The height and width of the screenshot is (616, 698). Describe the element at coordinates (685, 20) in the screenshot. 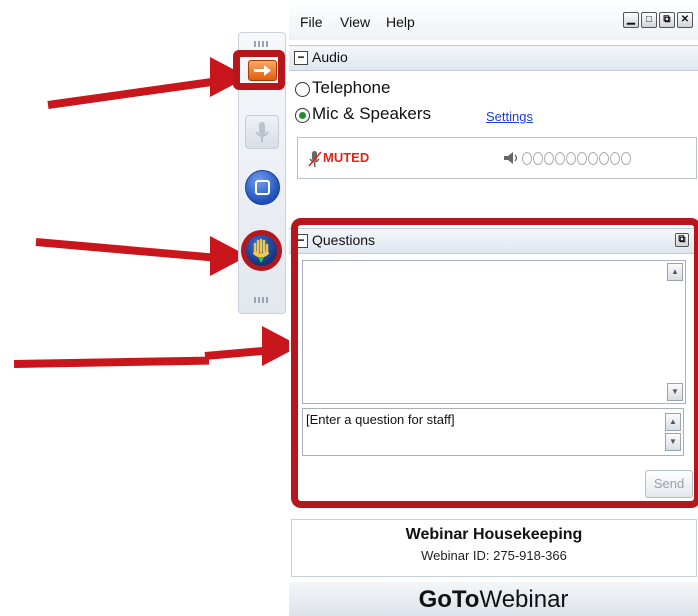

I see `close-button: ✕` at that location.